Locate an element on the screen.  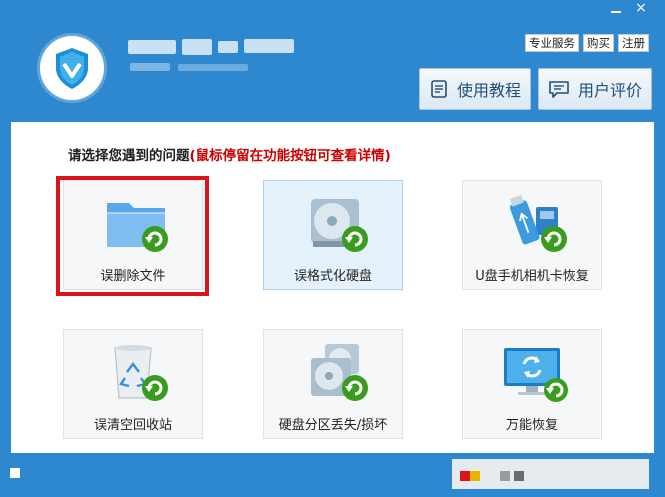
minimize-button is located at coordinates (616, 8).